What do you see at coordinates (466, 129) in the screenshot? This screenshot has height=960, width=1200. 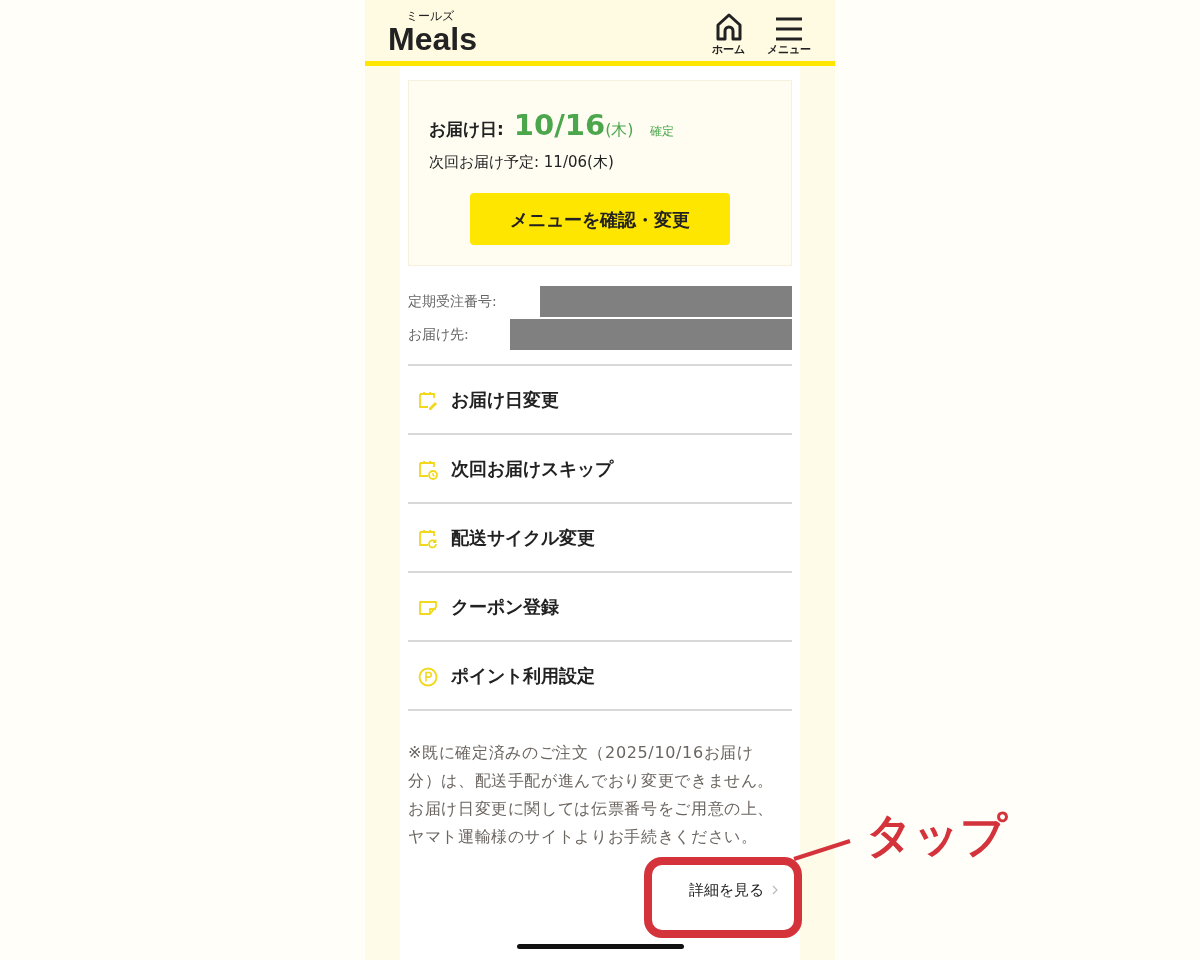 I see `delivery-label: お届け日:` at bounding box center [466, 129].